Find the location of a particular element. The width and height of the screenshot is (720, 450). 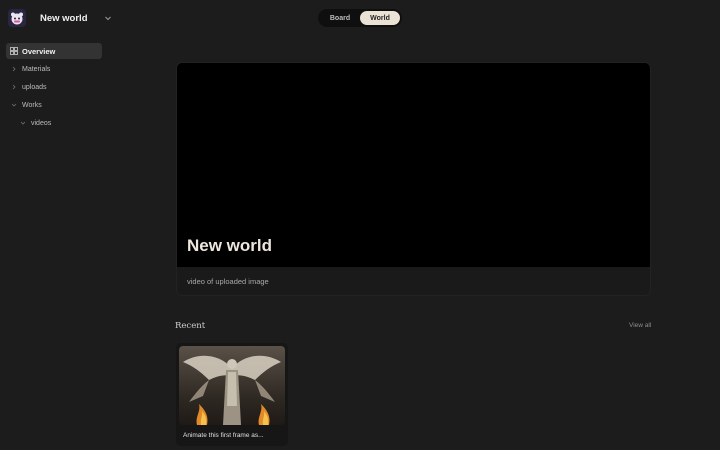

grid-icon is located at coordinates (14, 51).